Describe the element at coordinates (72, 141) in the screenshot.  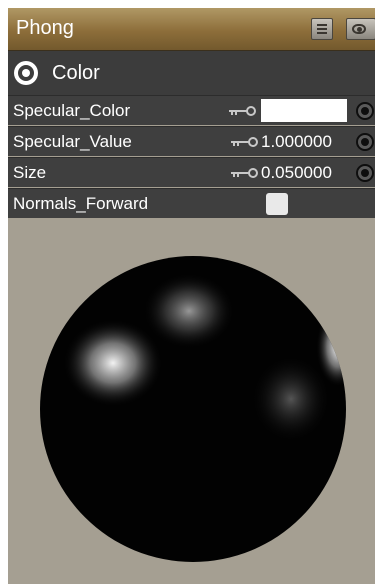
I see `property-label: Specular_Value` at that location.